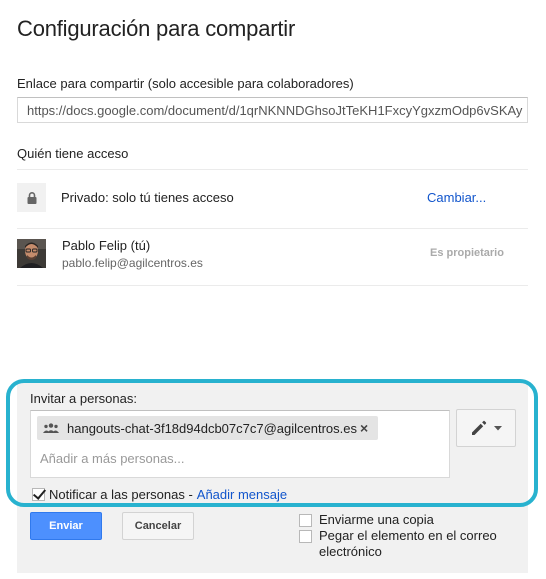 The height and width of the screenshot is (579, 546). I want to click on owner-name: Pablo Felip (tú), so click(106, 245).